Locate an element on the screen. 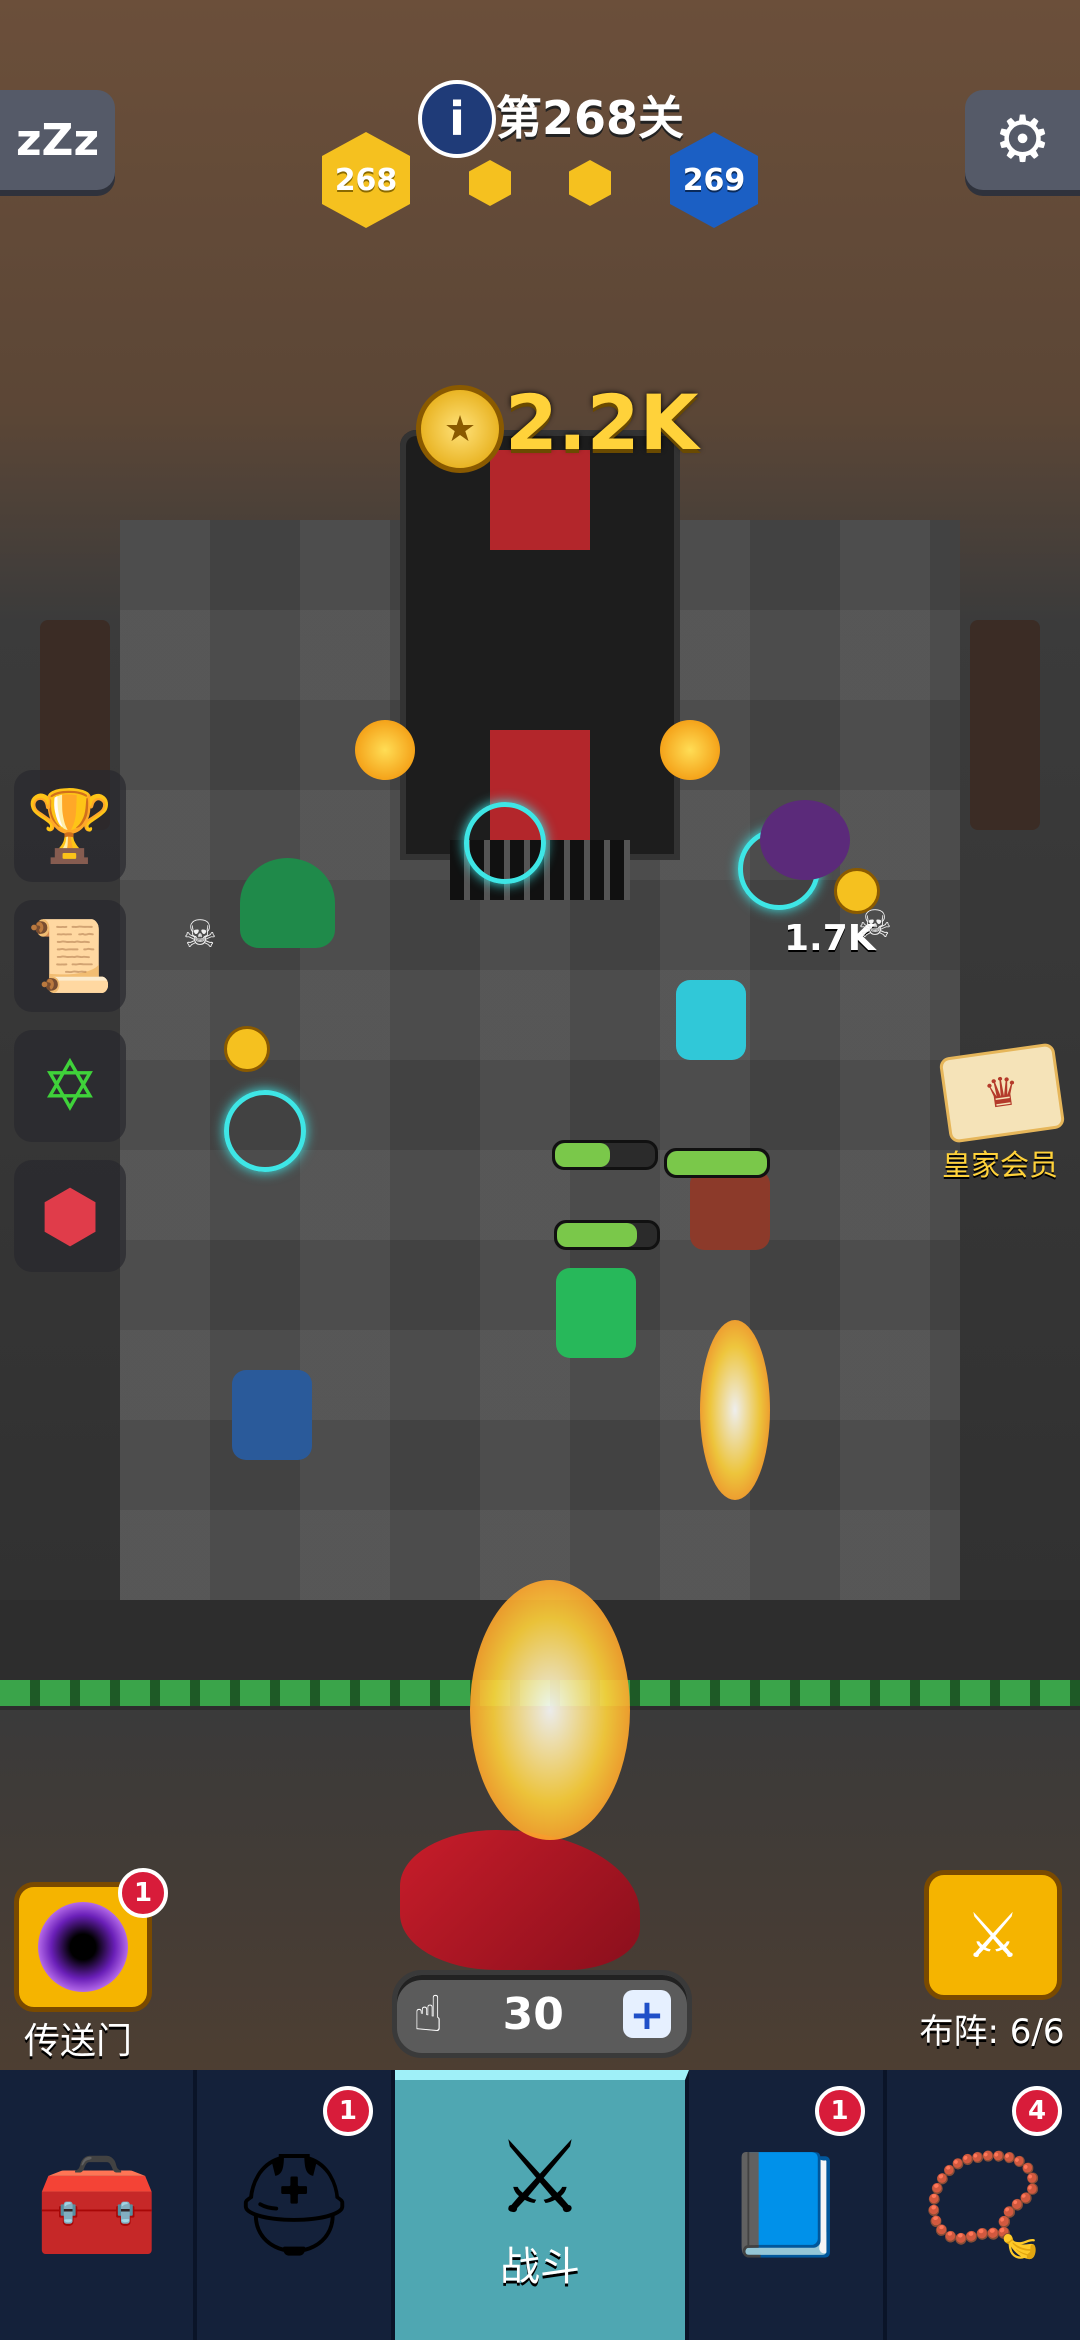 The width and height of the screenshot is (1080, 2340). right-tower is located at coordinates (1005, 725).